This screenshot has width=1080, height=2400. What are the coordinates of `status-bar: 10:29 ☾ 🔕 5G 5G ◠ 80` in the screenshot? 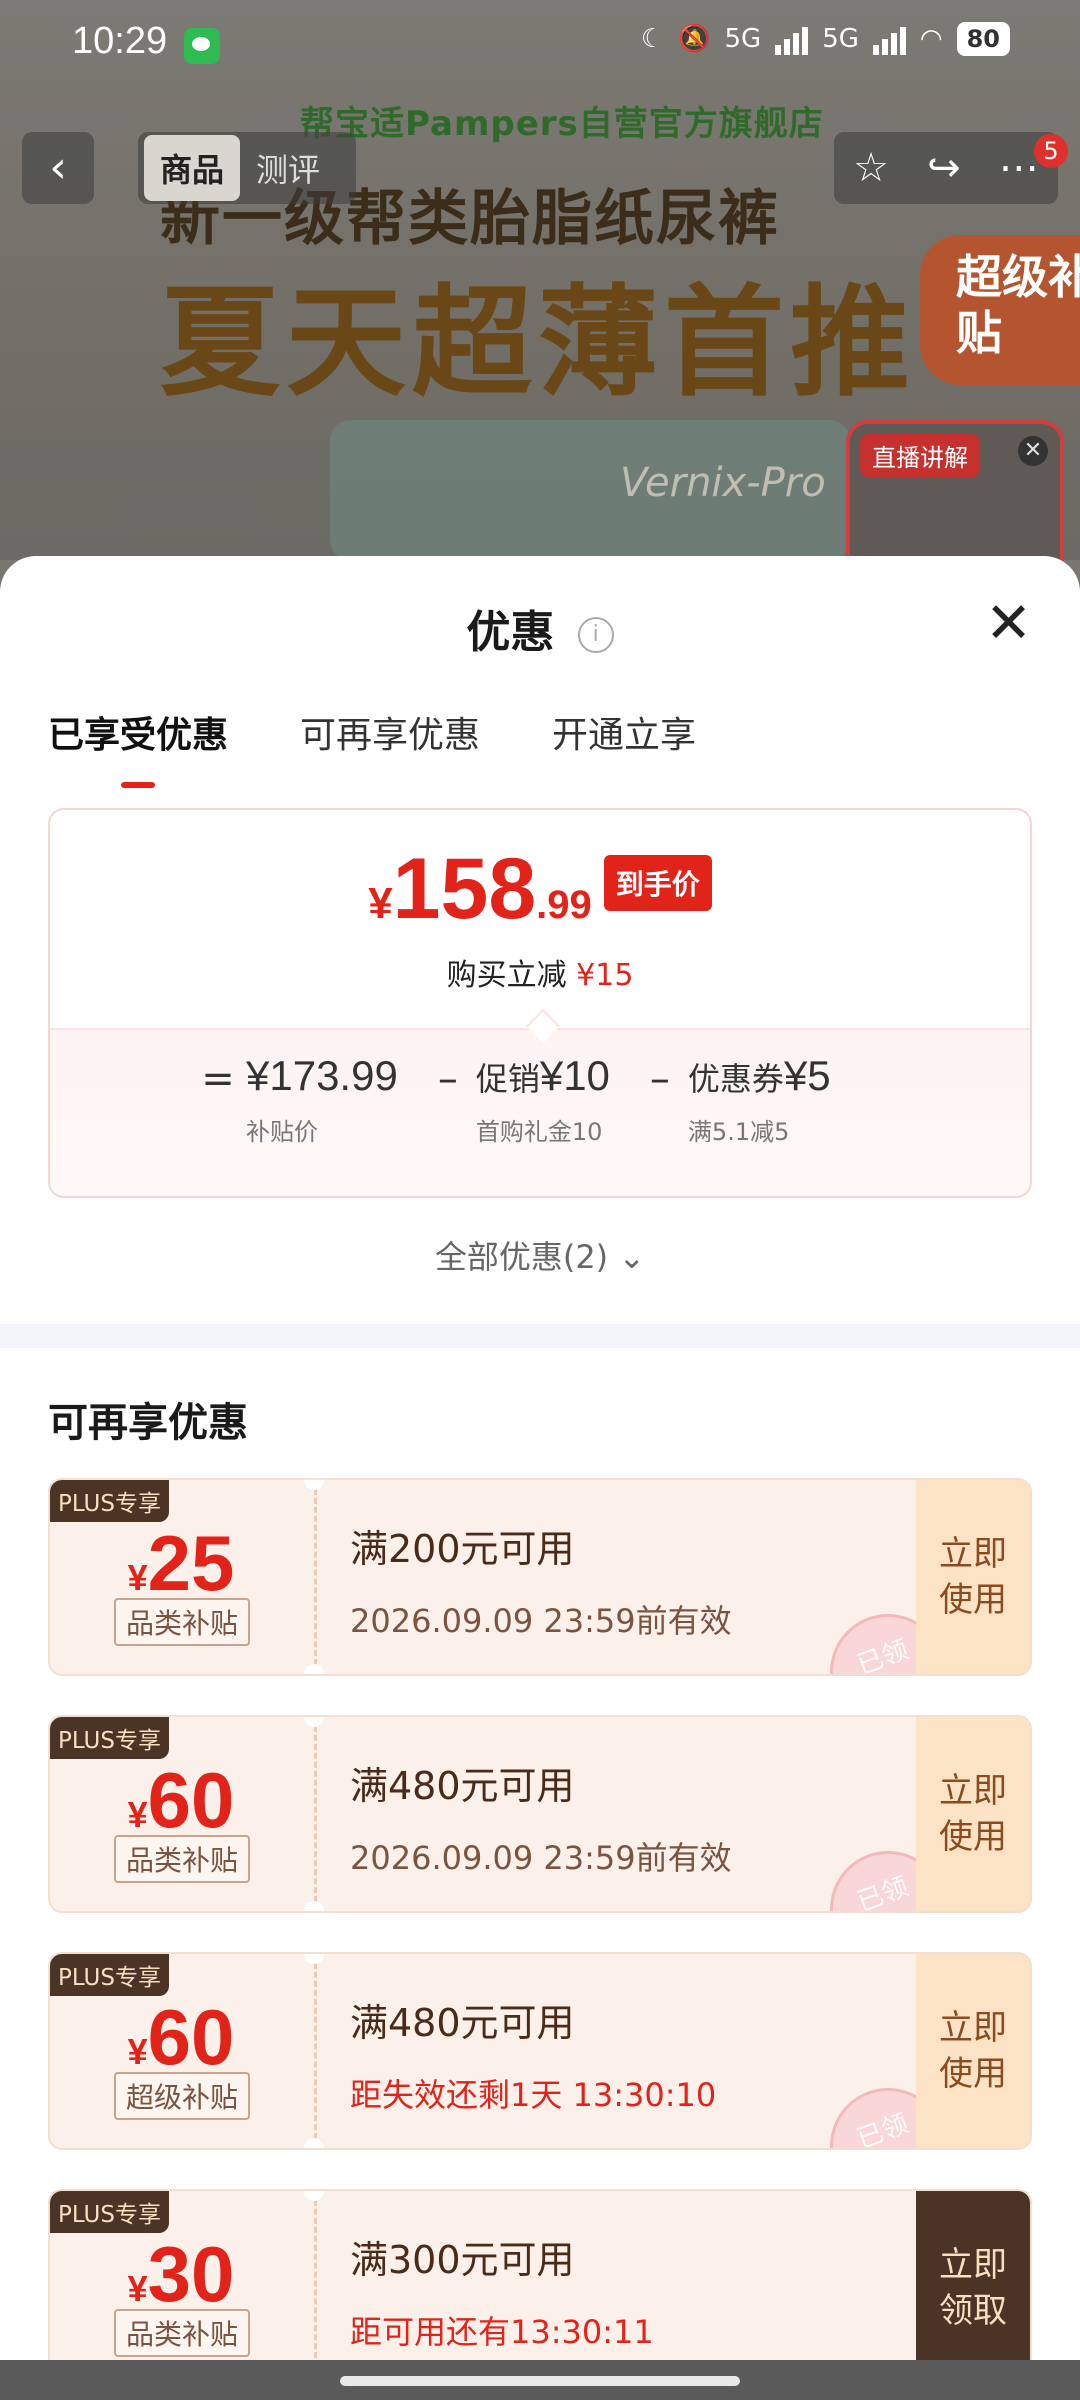 It's located at (540, 45).